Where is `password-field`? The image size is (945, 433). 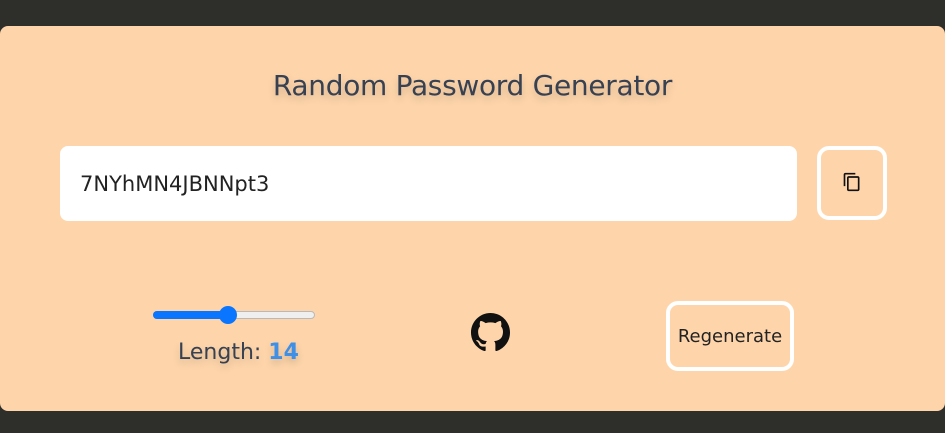 password-field is located at coordinates (428, 183).